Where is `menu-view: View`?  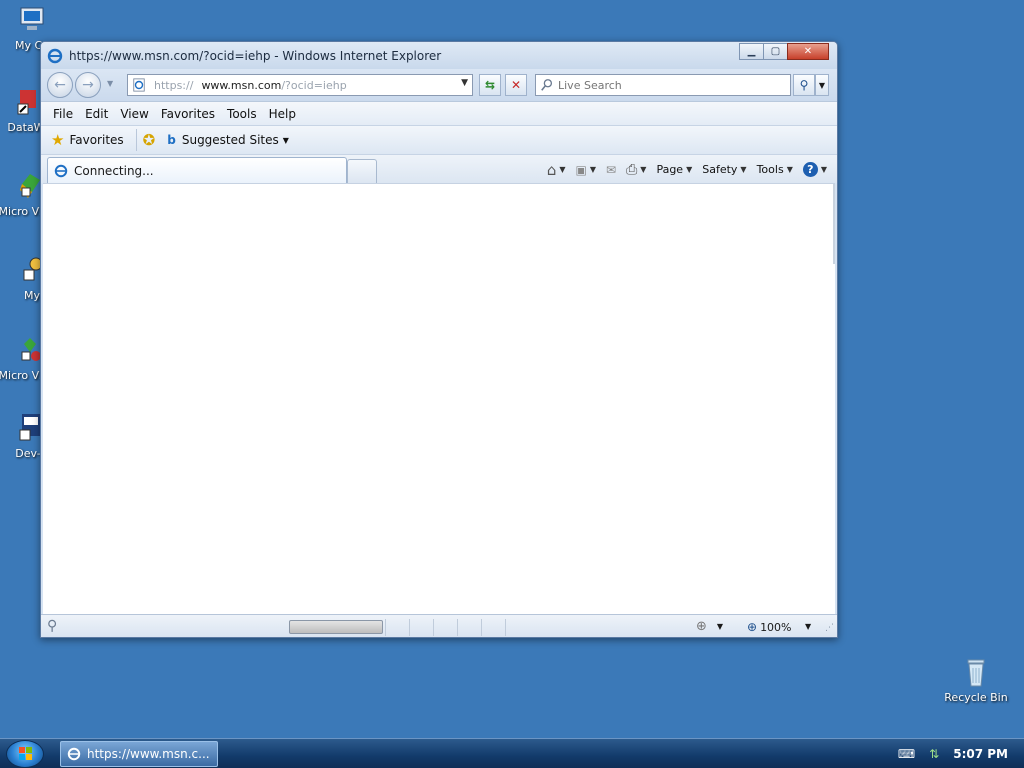
menu-view: View is located at coordinates (134, 114).